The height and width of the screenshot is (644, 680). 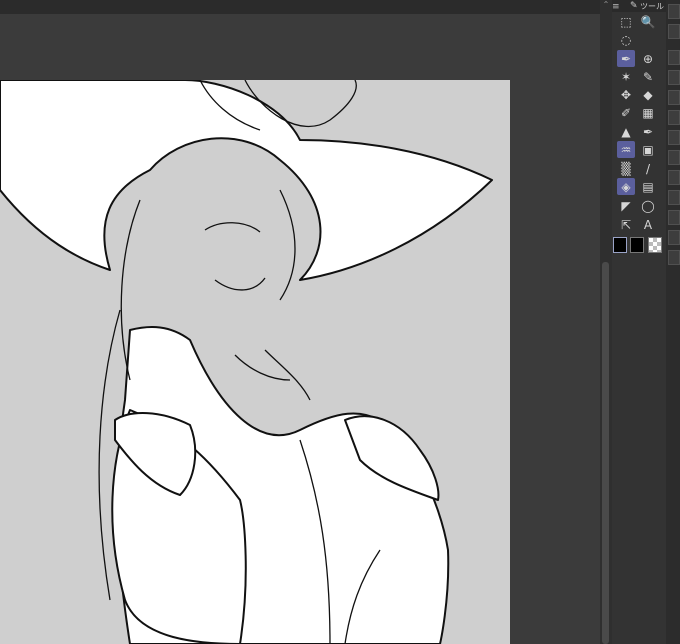 What do you see at coordinates (637, 245) in the screenshot?
I see `sub-color-swatch` at bounding box center [637, 245].